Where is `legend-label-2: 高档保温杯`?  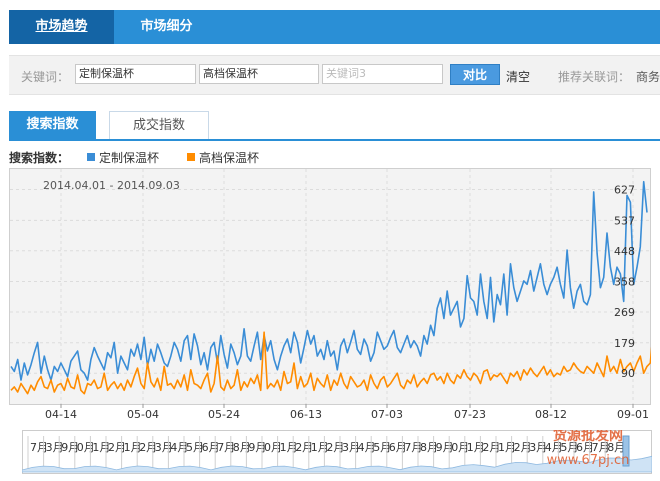 legend-label-2: 高档保温杯 is located at coordinates (229, 158).